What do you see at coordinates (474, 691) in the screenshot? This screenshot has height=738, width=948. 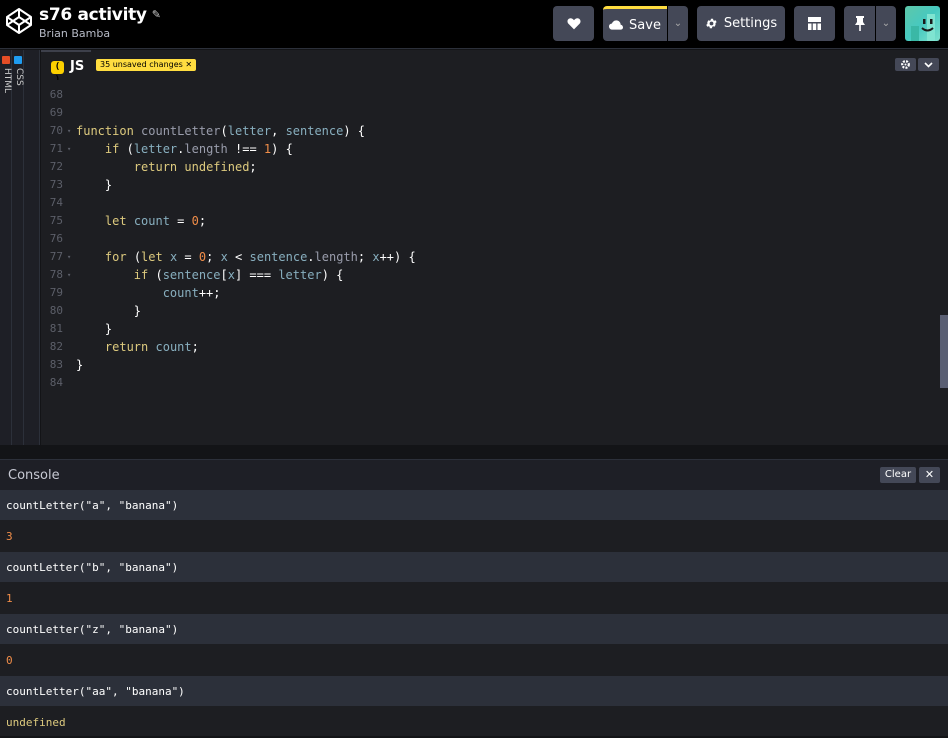 I see `console-input-row: countLetter("aa", "banana")` at bounding box center [474, 691].